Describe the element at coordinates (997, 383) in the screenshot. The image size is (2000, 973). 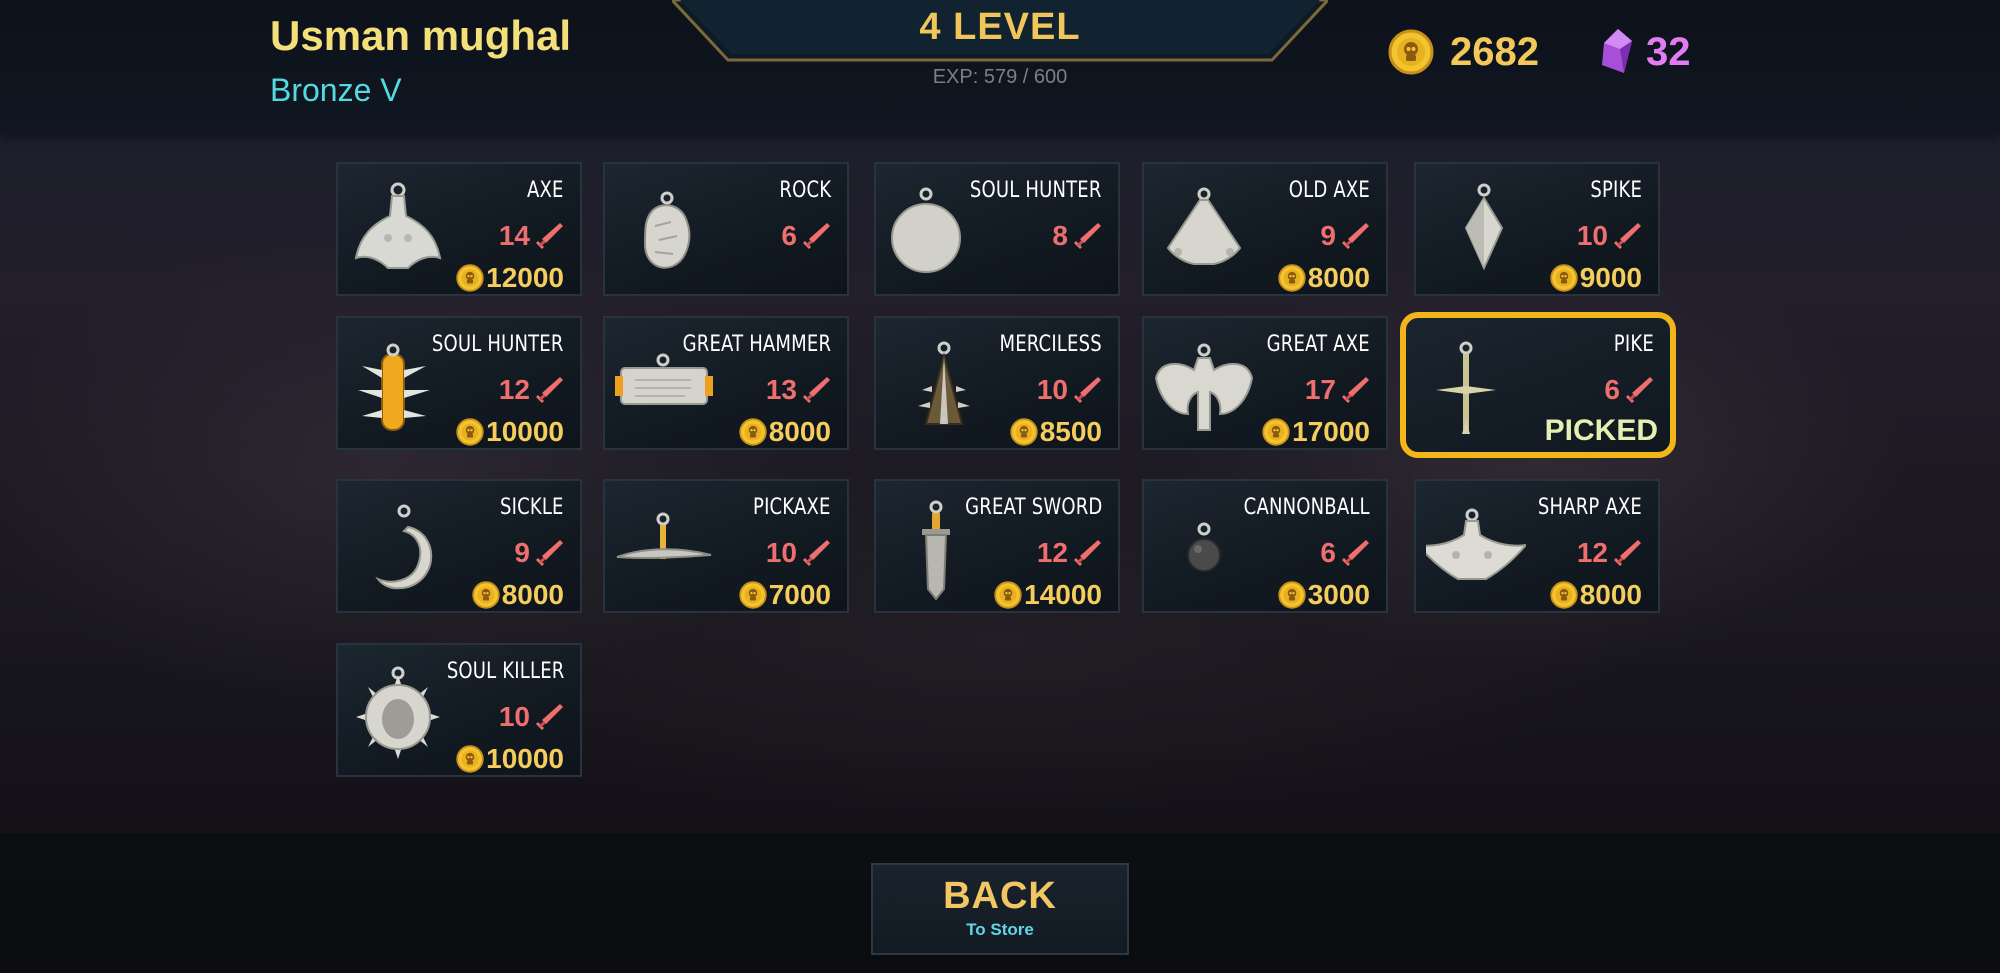
I see `weapon-card: MERCILESS 10 8500` at that location.